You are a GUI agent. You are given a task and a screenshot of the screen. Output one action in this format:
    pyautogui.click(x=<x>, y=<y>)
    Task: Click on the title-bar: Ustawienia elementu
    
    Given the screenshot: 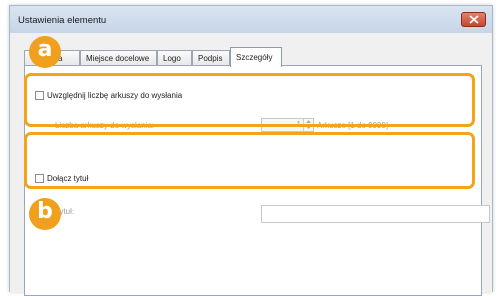 What is the action you would take?
    pyautogui.click(x=251, y=19)
    